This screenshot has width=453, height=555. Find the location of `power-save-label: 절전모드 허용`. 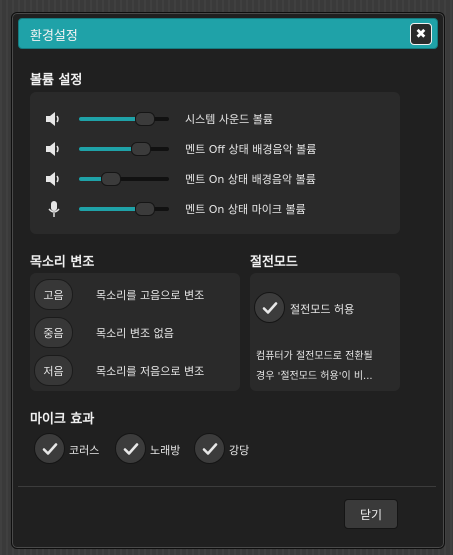

power-save-label: 절전모드 허용 is located at coordinates (322, 309).